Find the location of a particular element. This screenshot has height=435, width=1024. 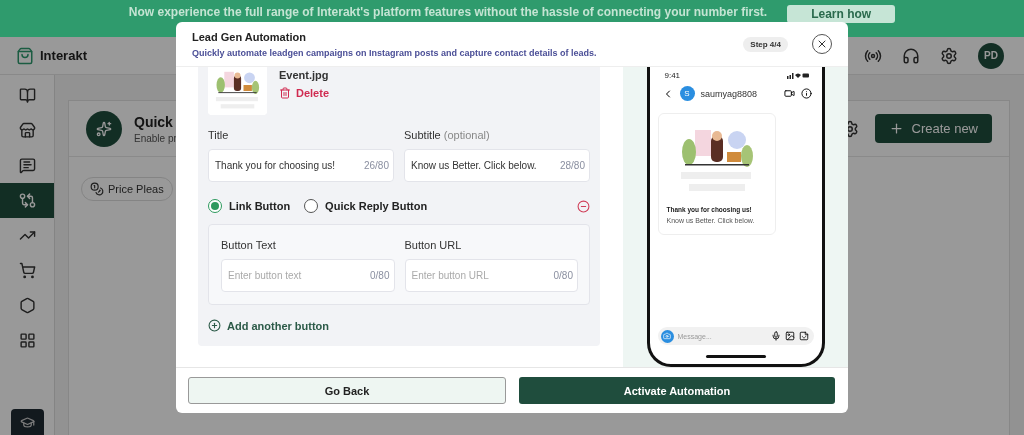

camera-icon is located at coordinates (667, 336).